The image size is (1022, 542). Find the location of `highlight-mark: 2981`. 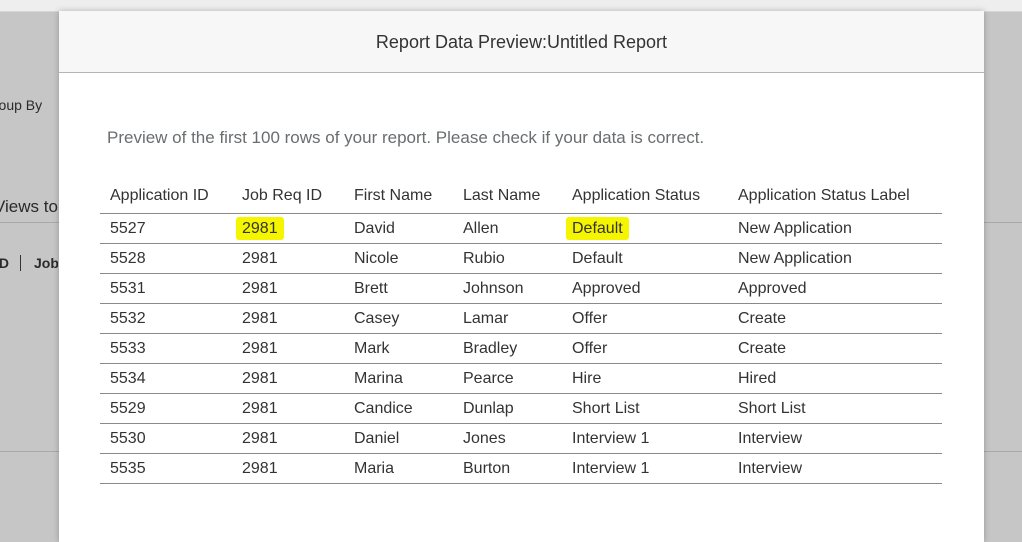

highlight-mark: 2981 is located at coordinates (260, 228).